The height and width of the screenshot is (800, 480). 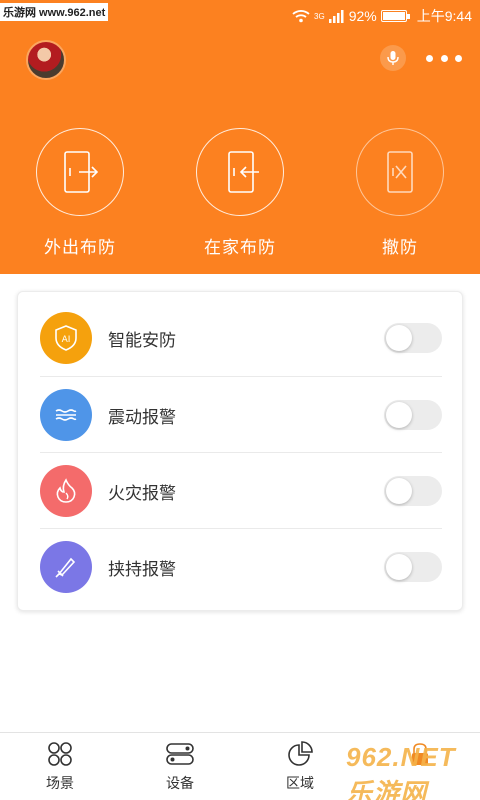 I want to click on nav-label: 设备, so click(x=180, y=783).